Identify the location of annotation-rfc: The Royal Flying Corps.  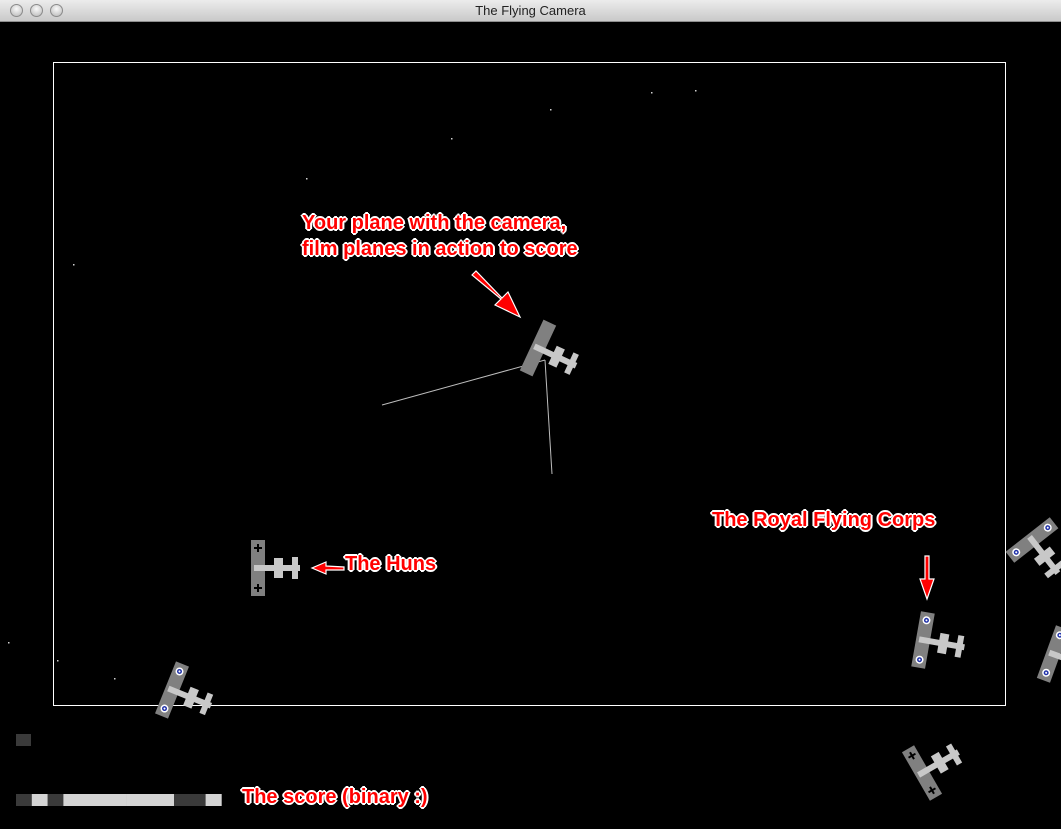
(824, 520).